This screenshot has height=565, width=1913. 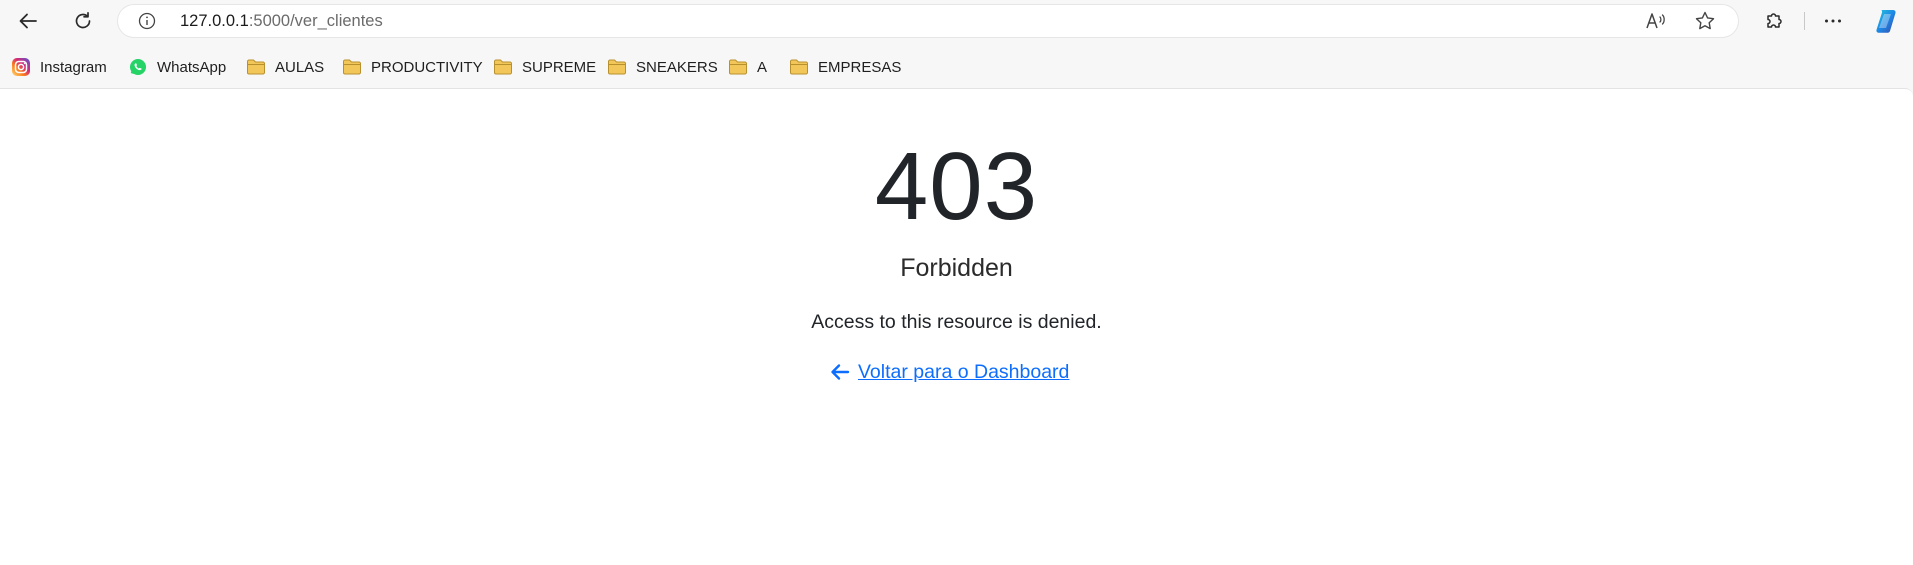 I want to click on bookmark-label: AULAS, so click(x=300, y=67).